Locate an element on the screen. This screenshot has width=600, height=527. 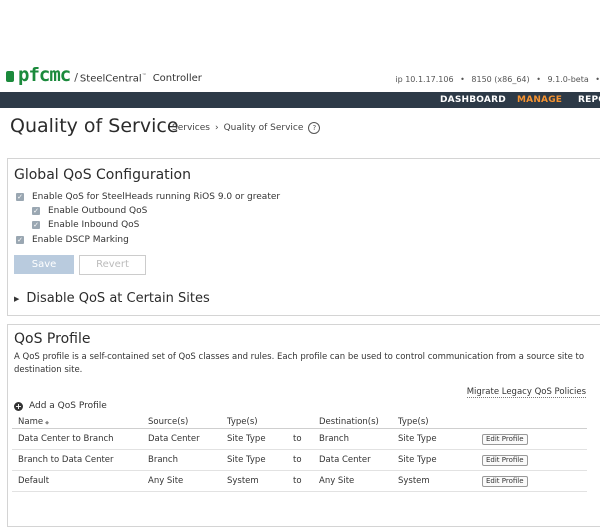
cell-name: Default is located at coordinates (77, 481).